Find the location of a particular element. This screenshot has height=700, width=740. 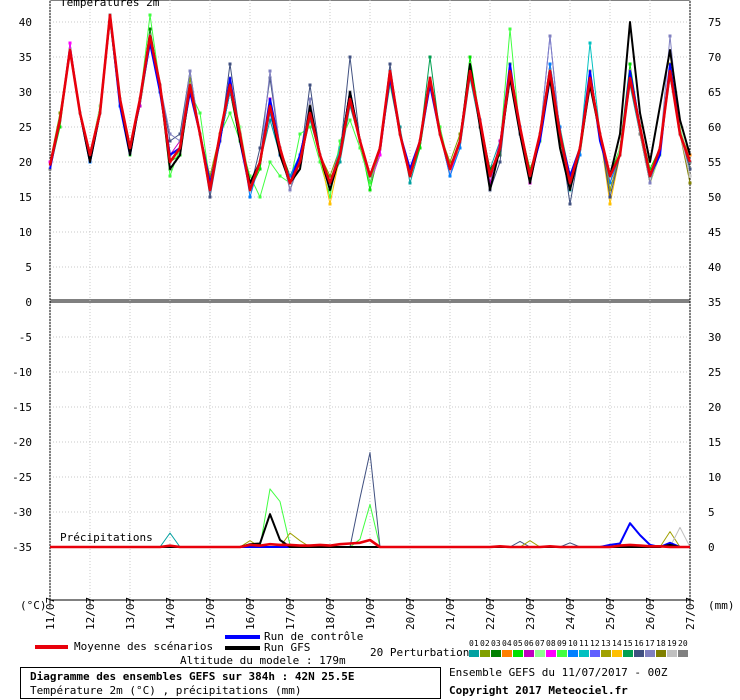

x-tick-label: 25/07 is located at coordinates (610, 613).